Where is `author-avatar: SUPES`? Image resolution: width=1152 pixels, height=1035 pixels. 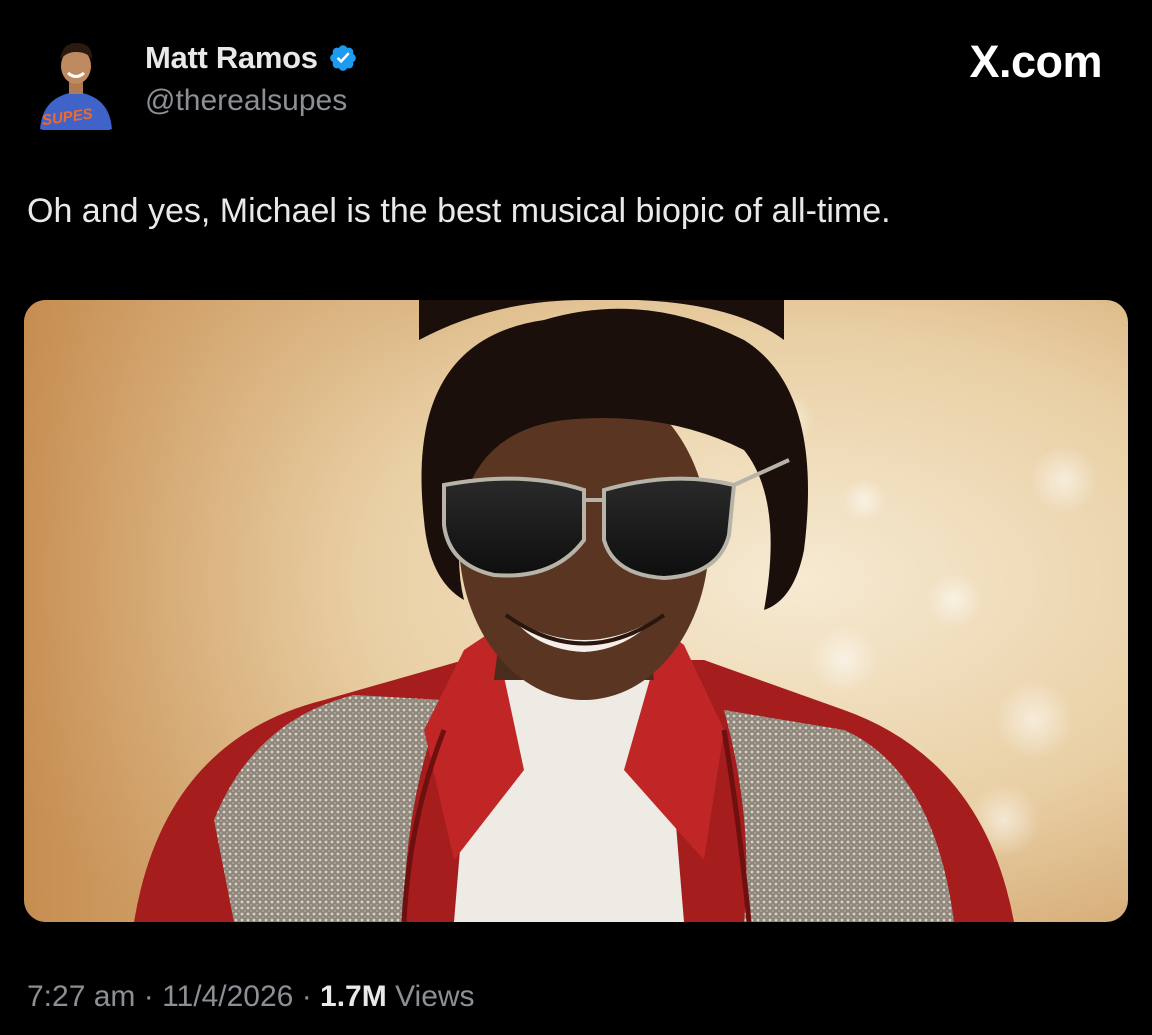
author-avatar: SUPES is located at coordinates (76, 80).